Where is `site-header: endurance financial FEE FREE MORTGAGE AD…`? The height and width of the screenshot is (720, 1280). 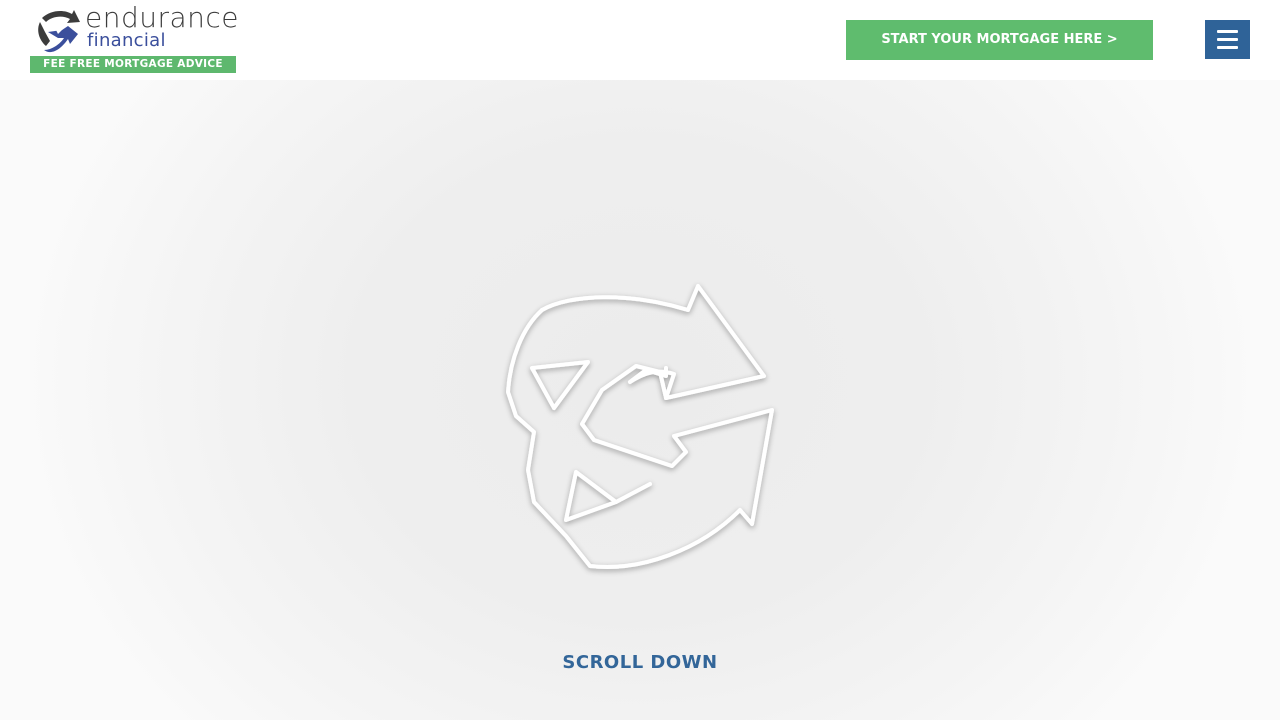
site-header: endurance financial FEE FREE MORTGAGE AD… is located at coordinates (640, 40).